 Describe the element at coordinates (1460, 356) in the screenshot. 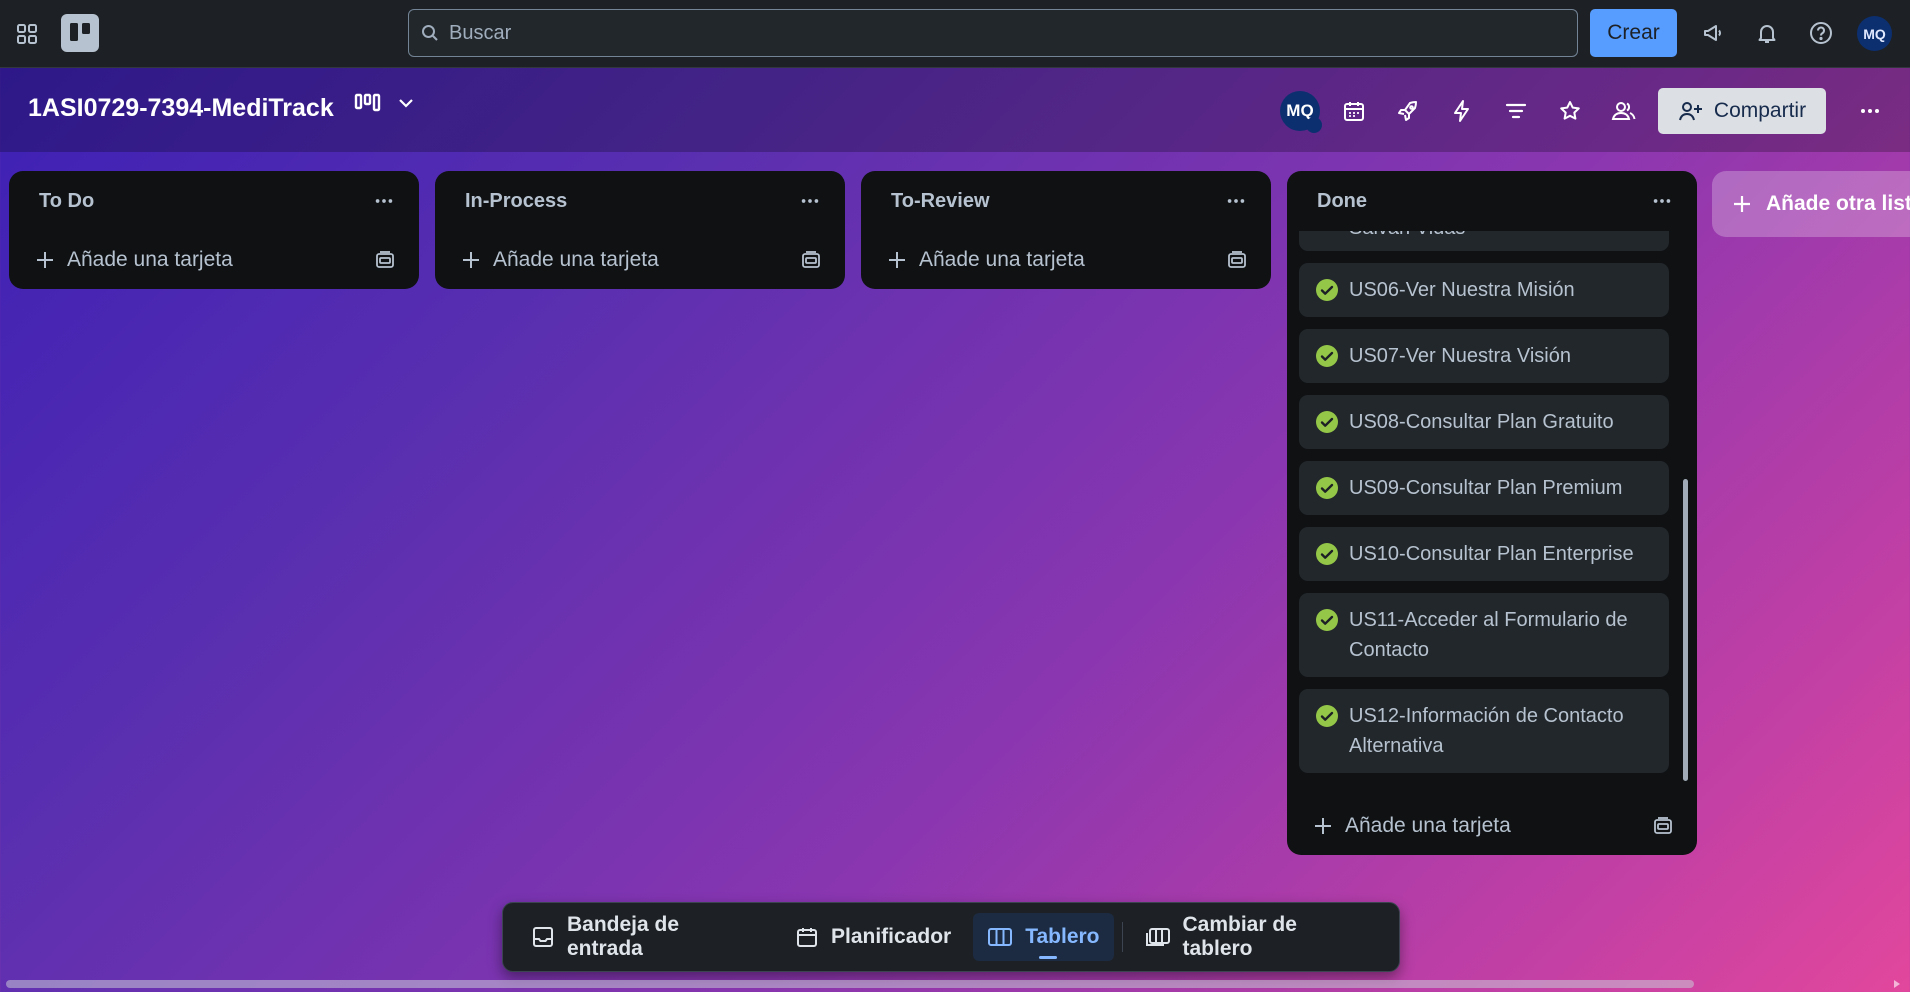

I see `card-title: US07-Ver Nuestra Visión` at that location.